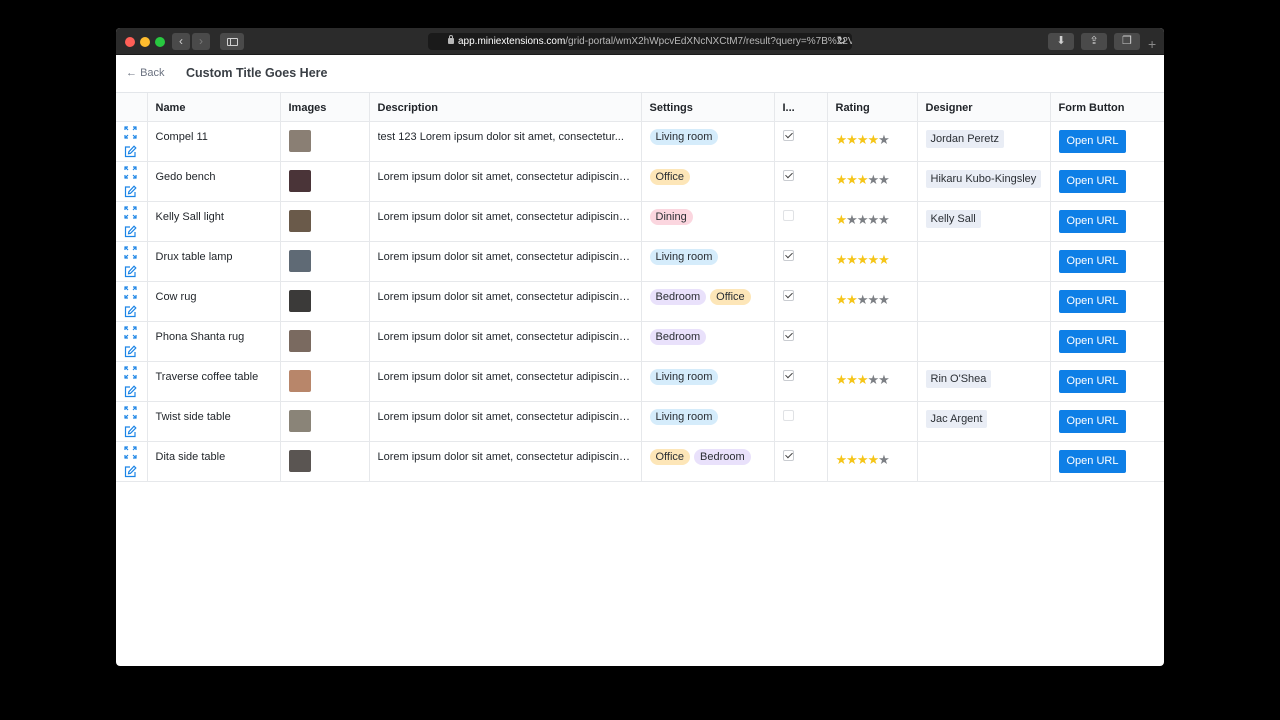 This screenshot has height=720, width=1280. Describe the element at coordinates (1107, 107) in the screenshot. I see `col-header-form-button: Form Button` at that location.